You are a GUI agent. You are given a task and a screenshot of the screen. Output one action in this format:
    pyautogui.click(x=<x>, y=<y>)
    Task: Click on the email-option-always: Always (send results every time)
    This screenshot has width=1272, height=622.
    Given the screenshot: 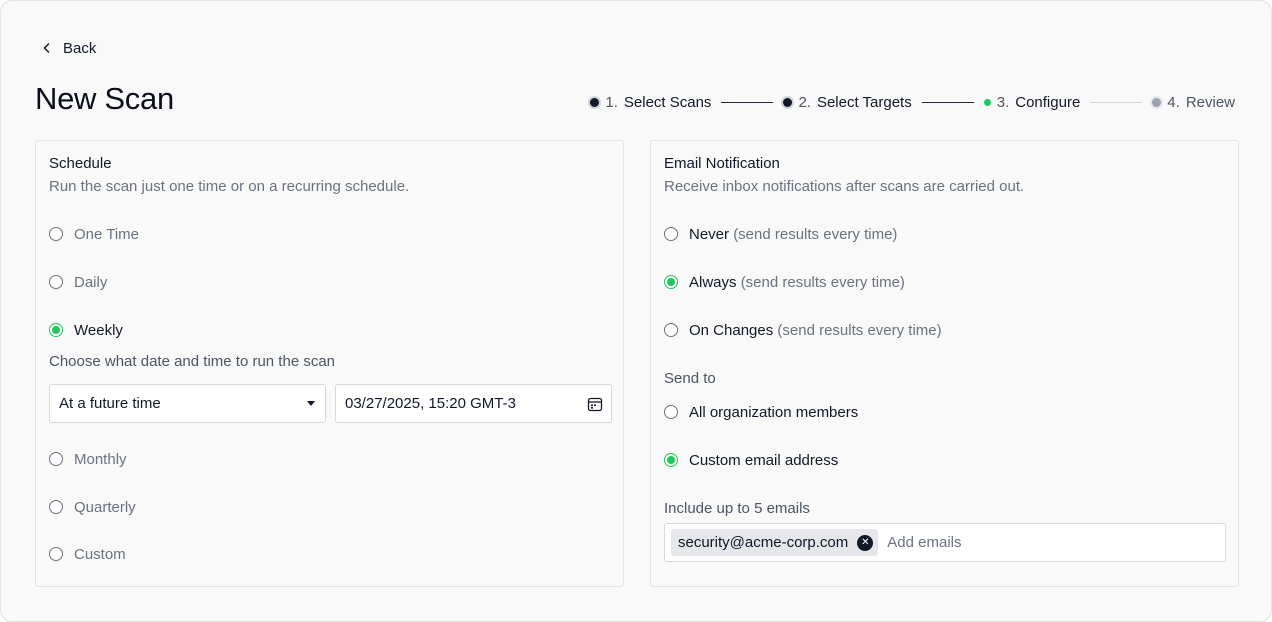 What is the action you would take?
    pyautogui.click(x=784, y=282)
    